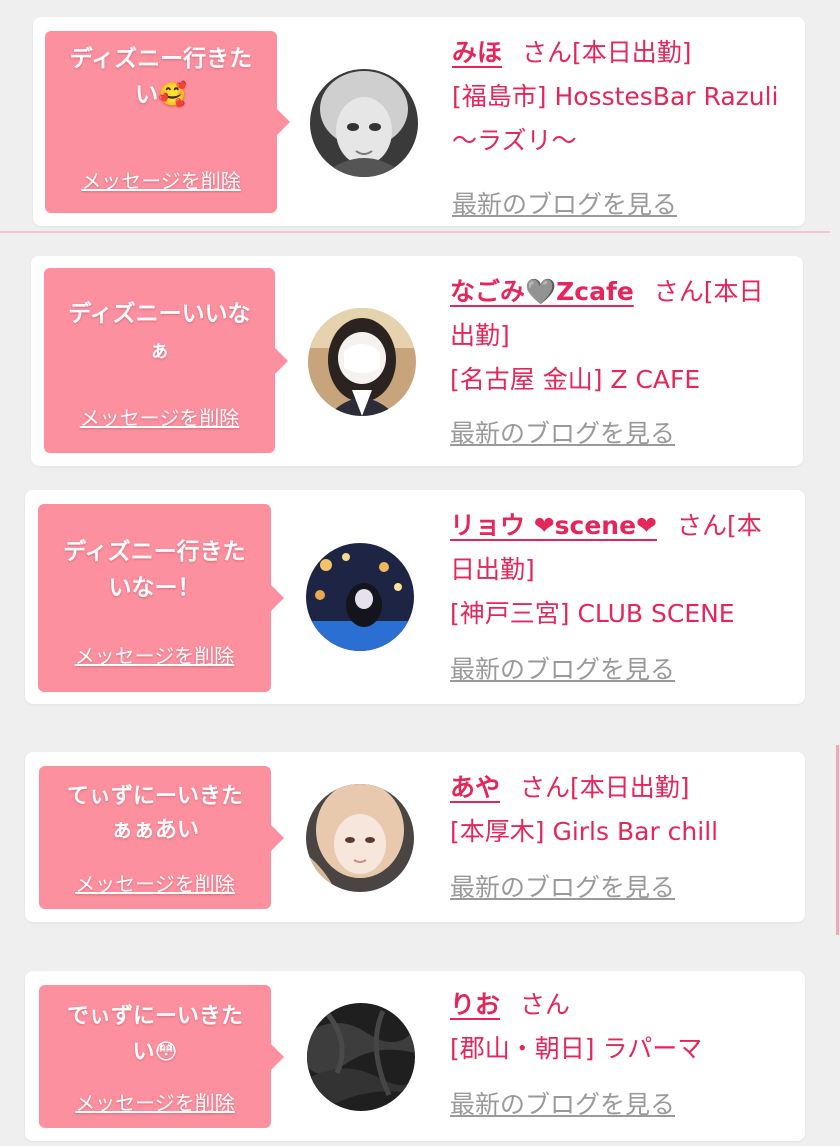 The width and height of the screenshot is (840, 1146). I want to click on work-status-cont: 出勤], so click(480, 335).